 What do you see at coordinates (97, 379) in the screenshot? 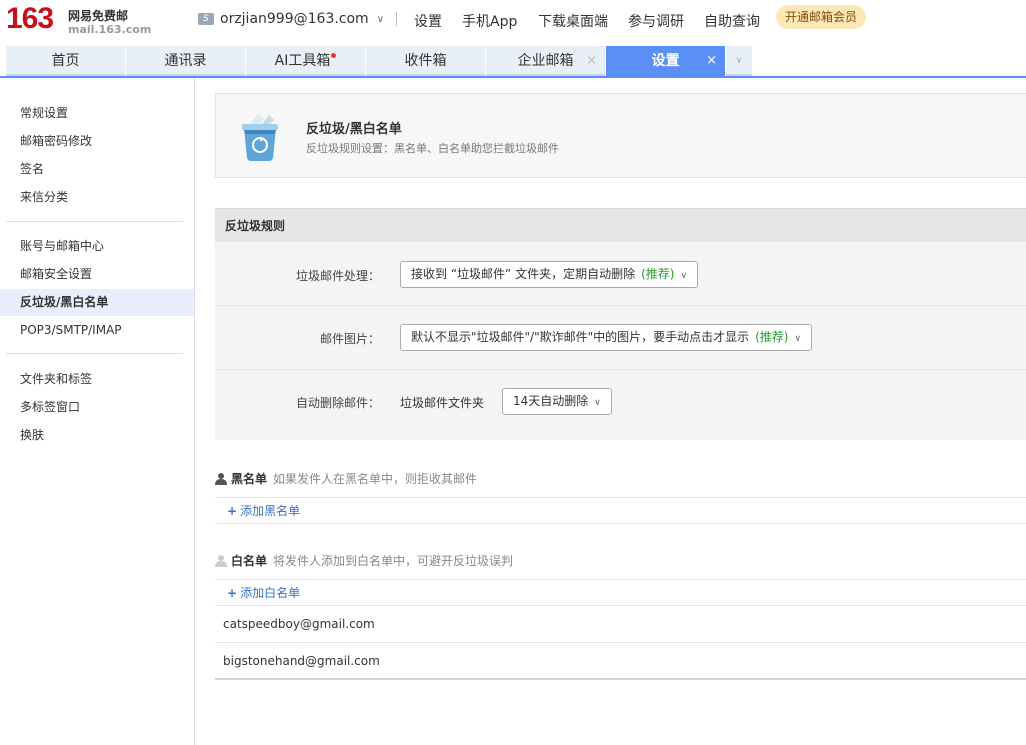
I see `sidebar-item-folders-labels: 文件夹和标签` at bounding box center [97, 379].